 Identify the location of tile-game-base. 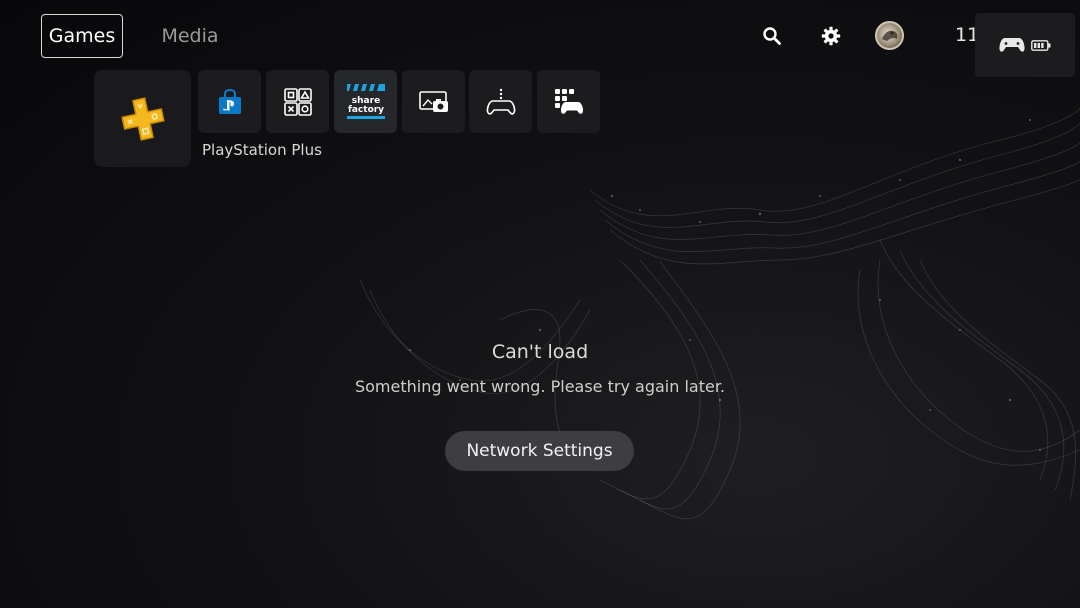
(568, 101).